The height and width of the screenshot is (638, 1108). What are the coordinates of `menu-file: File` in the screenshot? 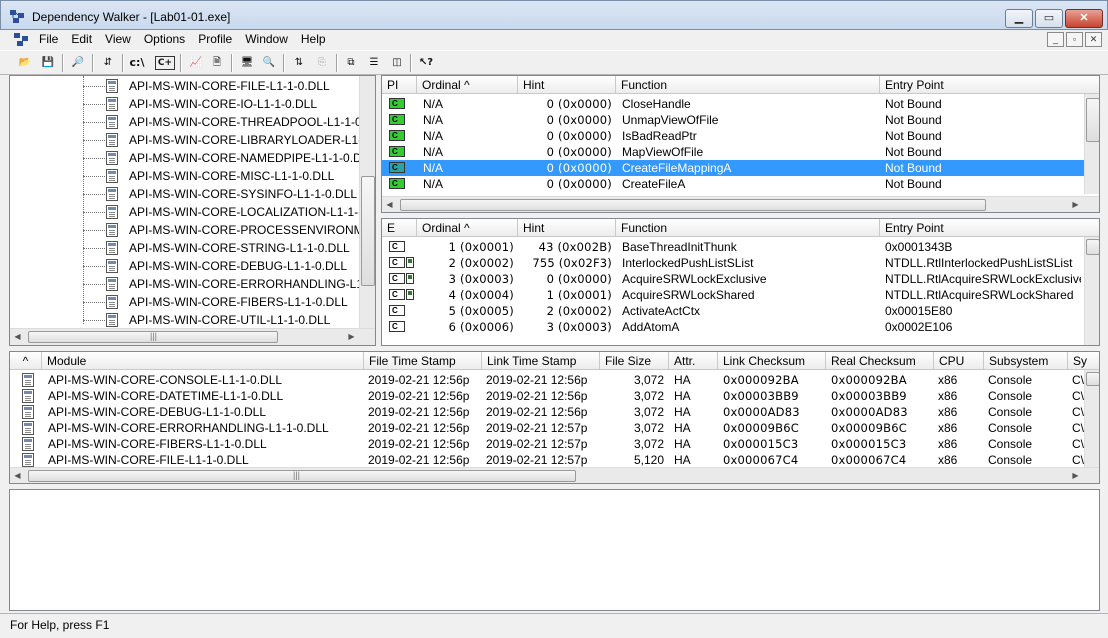 It's located at (52, 39).